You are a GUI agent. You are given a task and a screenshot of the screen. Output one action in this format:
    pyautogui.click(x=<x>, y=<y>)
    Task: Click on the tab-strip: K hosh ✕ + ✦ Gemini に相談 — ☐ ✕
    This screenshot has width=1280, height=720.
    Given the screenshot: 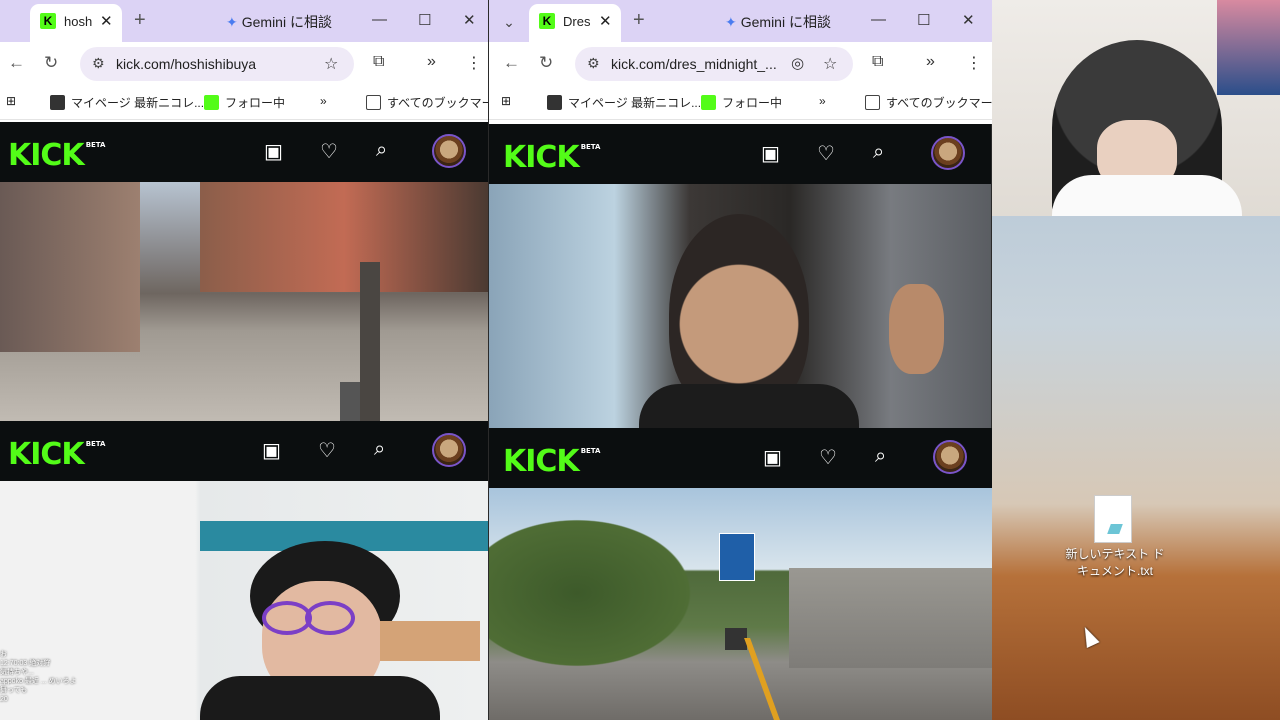 What is the action you would take?
    pyautogui.click(x=244, y=21)
    